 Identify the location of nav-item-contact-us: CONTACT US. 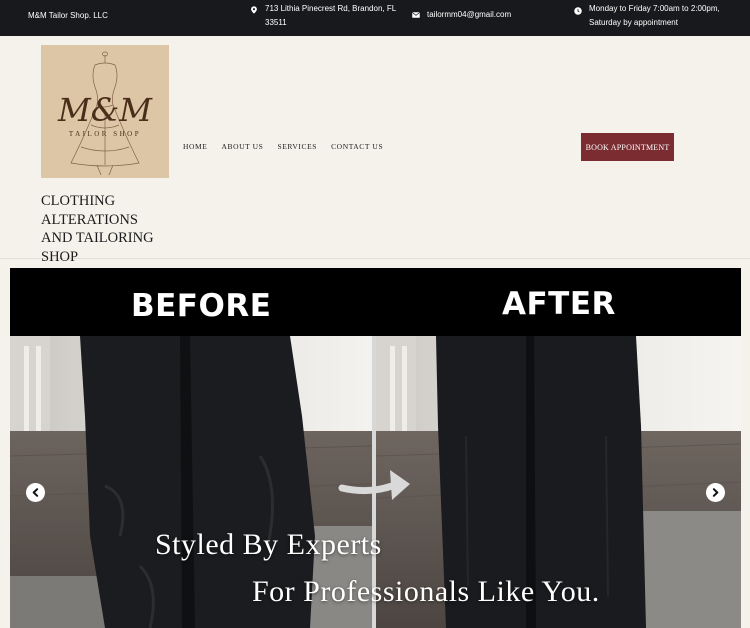
(357, 146).